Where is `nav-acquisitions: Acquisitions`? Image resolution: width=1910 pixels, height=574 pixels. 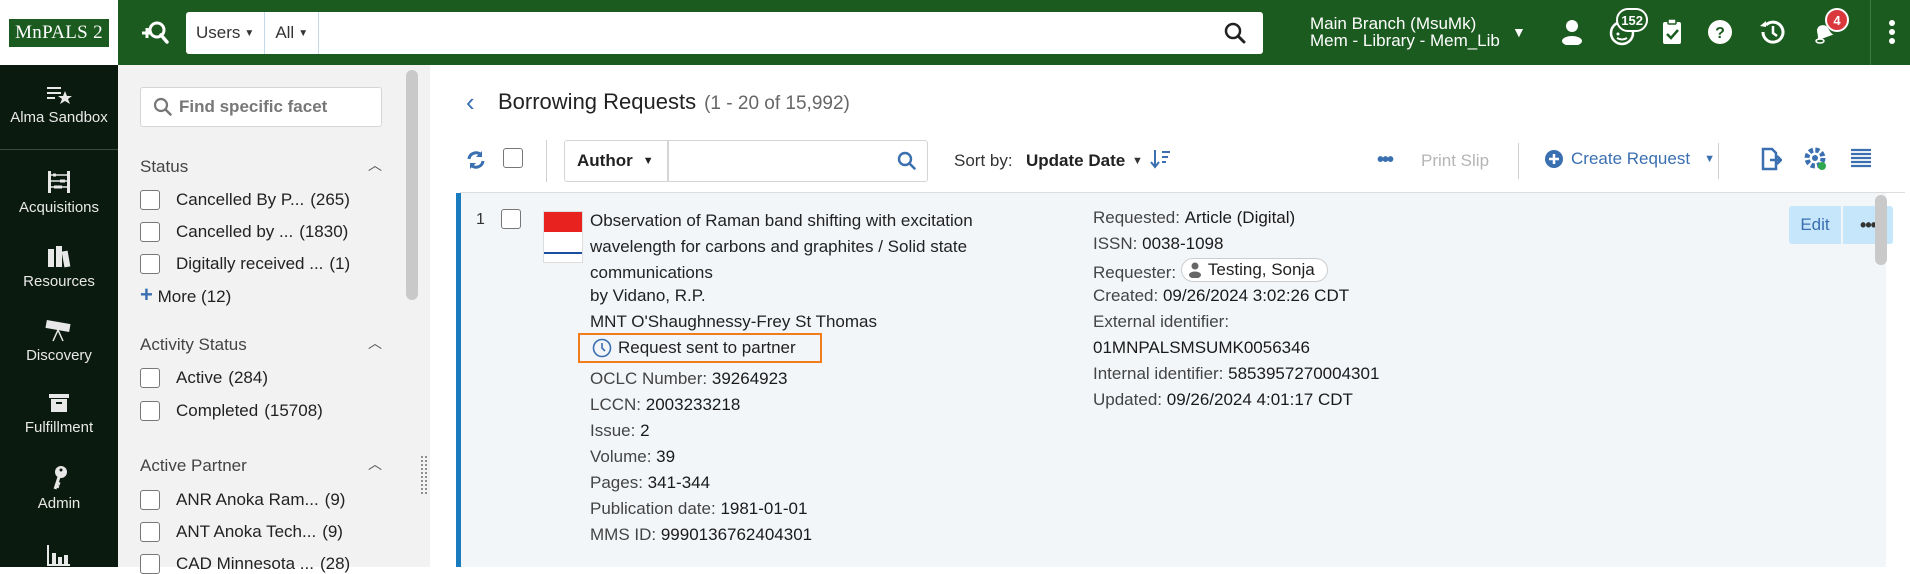 nav-acquisitions: Acquisitions is located at coordinates (59, 192).